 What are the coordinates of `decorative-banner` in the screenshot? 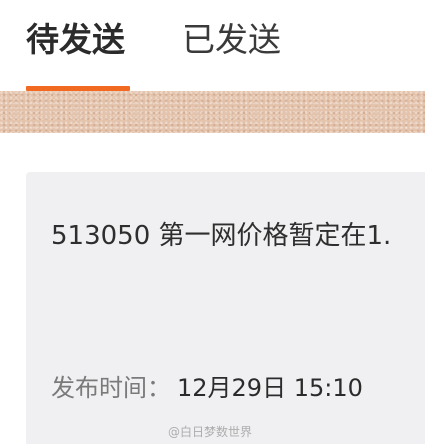 It's located at (212, 112).